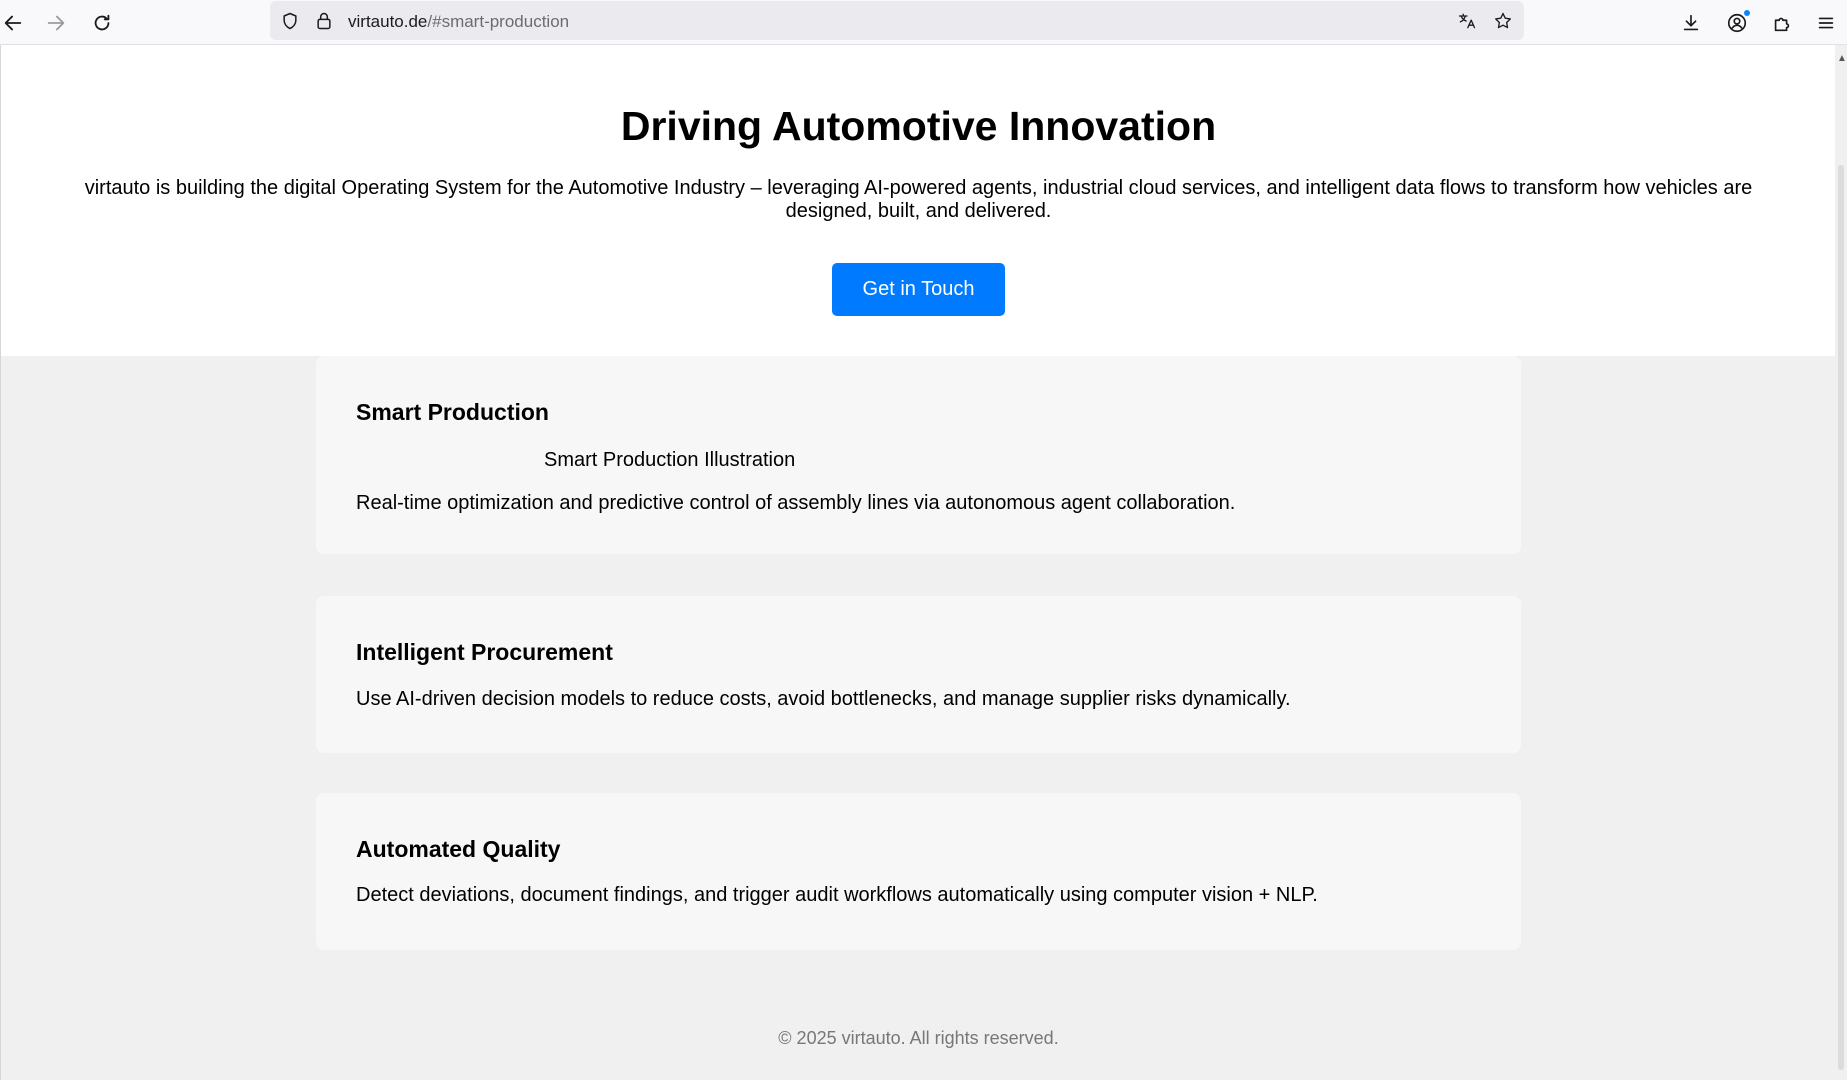 The width and height of the screenshot is (1847, 1080). What do you see at coordinates (290, 21) in the screenshot?
I see `shield-icon` at bounding box center [290, 21].